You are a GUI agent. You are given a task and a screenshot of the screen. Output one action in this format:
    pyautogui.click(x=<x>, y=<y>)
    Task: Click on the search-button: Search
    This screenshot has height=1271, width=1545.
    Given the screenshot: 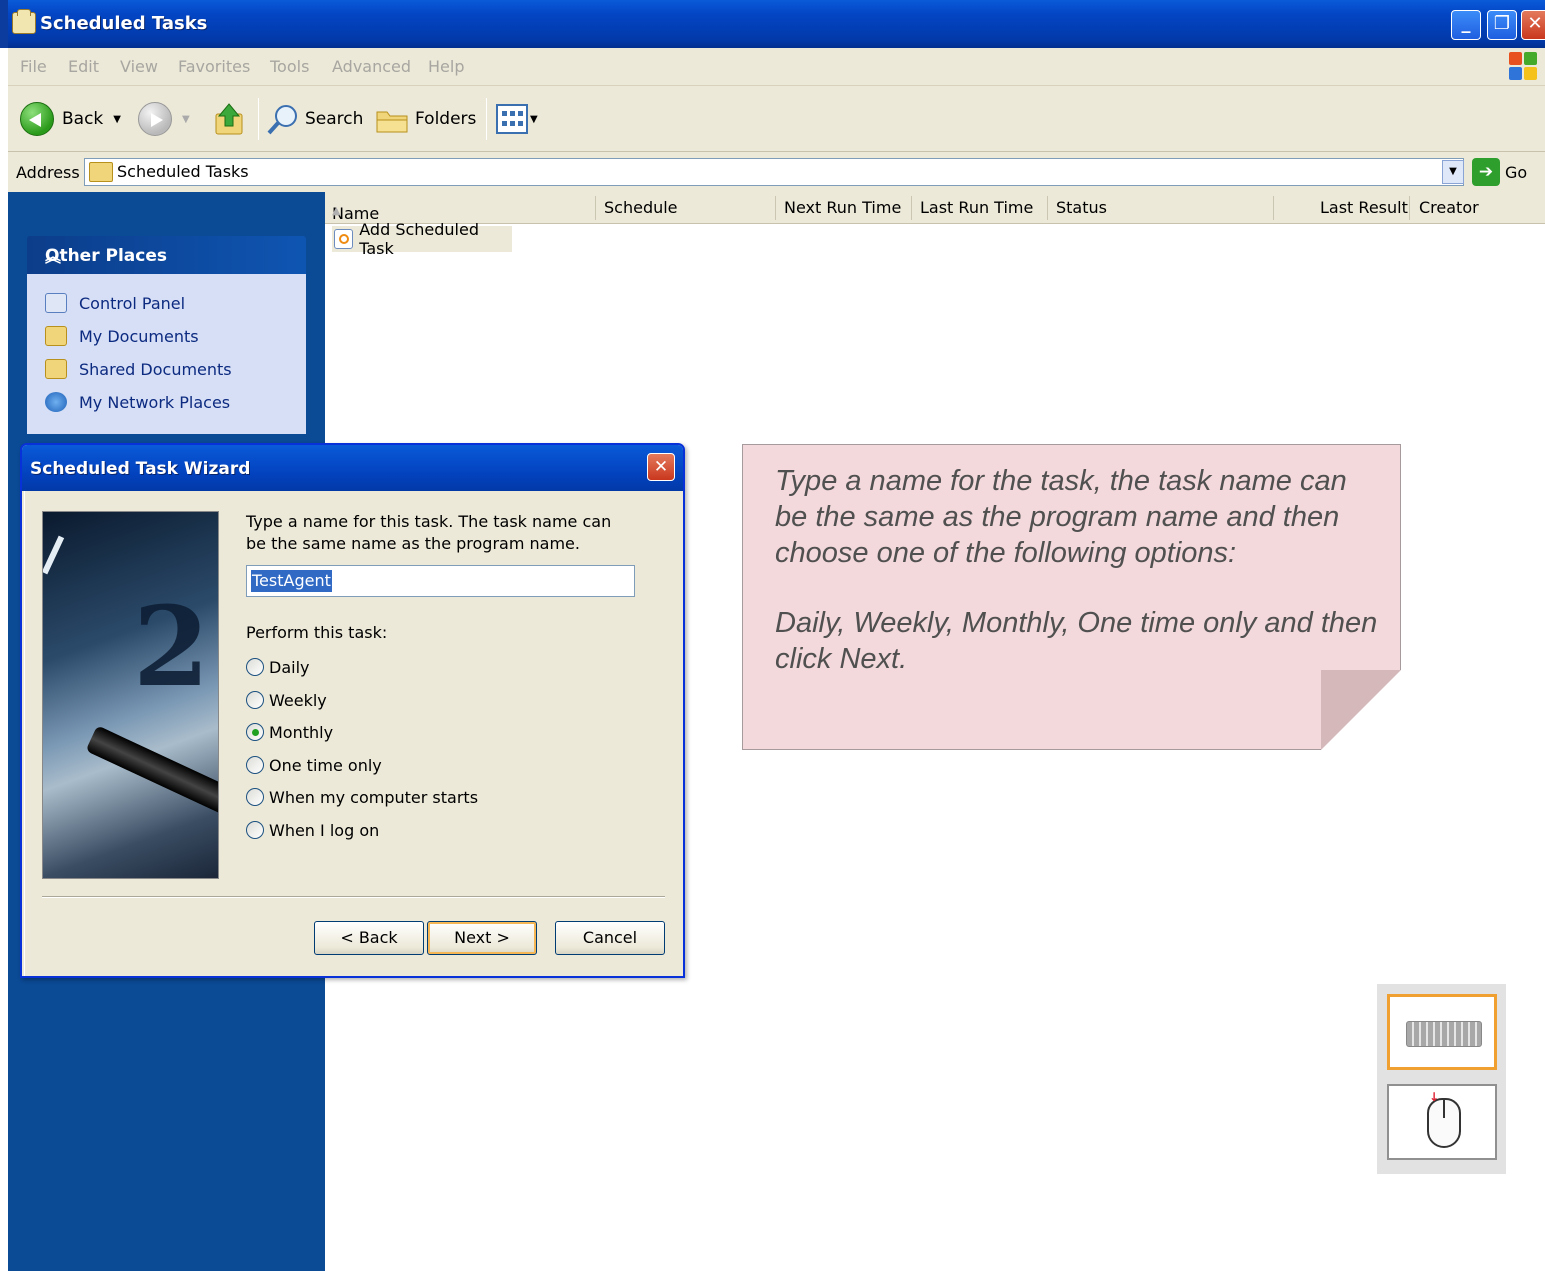 What is the action you would take?
    pyautogui.click(x=314, y=119)
    